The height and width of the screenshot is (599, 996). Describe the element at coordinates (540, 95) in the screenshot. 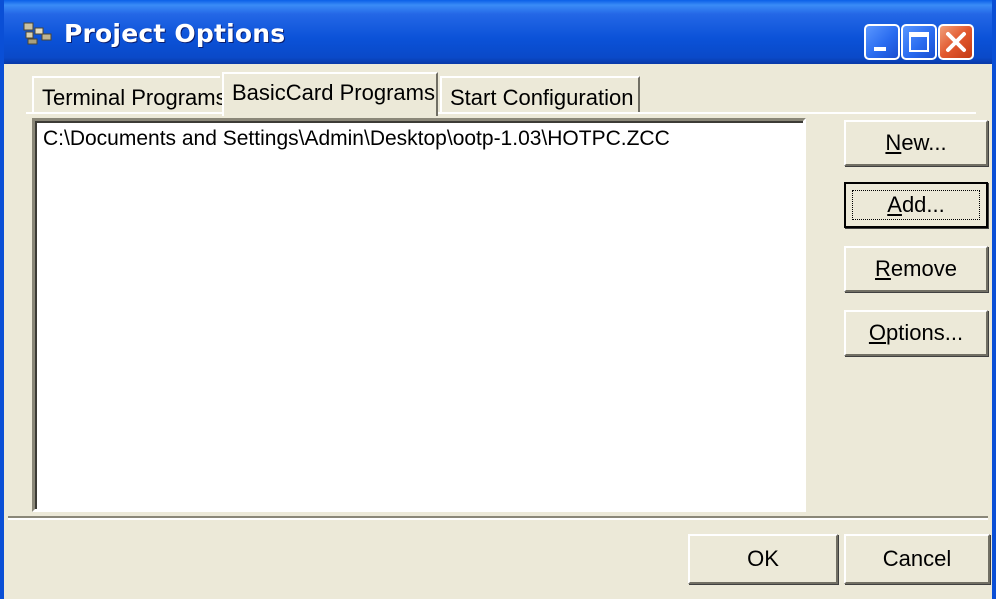

I see `tab-start-configuration: Start Configuration` at that location.